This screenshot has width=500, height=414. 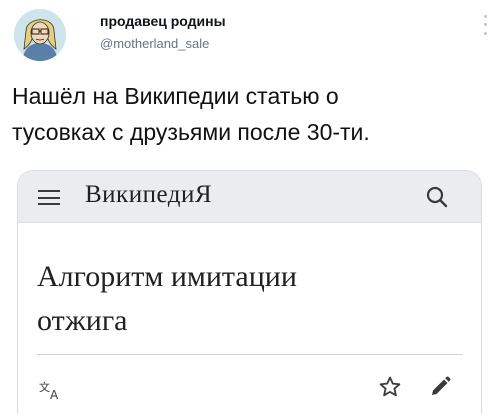 What do you see at coordinates (440, 387) in the screenshot?
I see `edit-icon` at bounding box center [440, 387].